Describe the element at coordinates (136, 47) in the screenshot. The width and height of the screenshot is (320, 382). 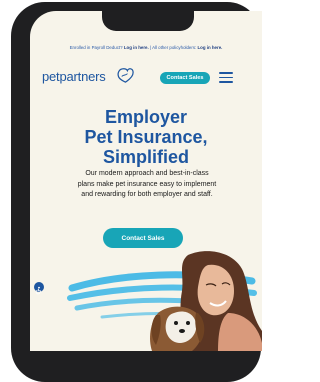
I see `payroll-login-link: Log in here.` at that location.